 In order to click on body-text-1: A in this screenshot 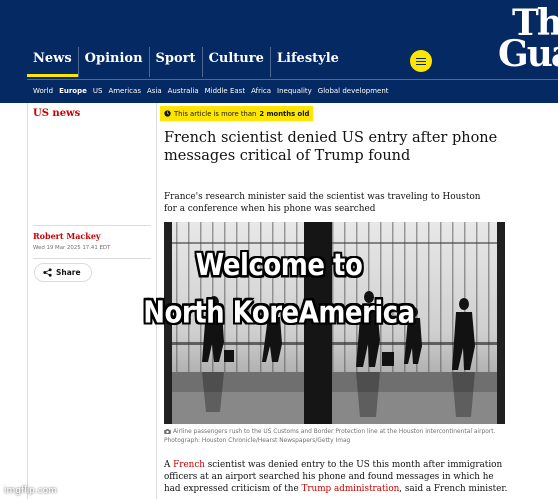, I will do `click(169, 465)`.